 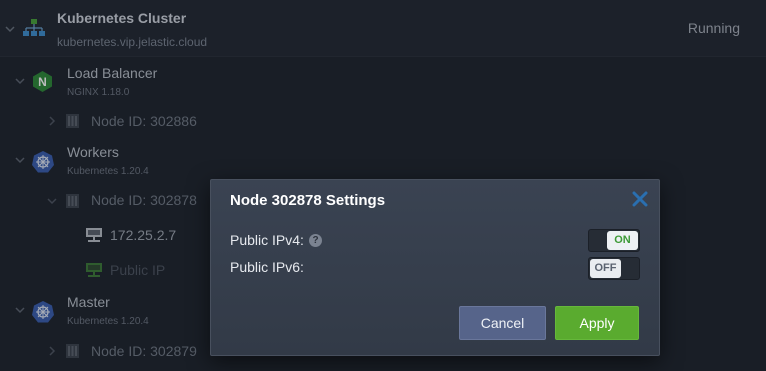 I want to click on public-ipv4-toggle: ON, so click(x=614, y=240).